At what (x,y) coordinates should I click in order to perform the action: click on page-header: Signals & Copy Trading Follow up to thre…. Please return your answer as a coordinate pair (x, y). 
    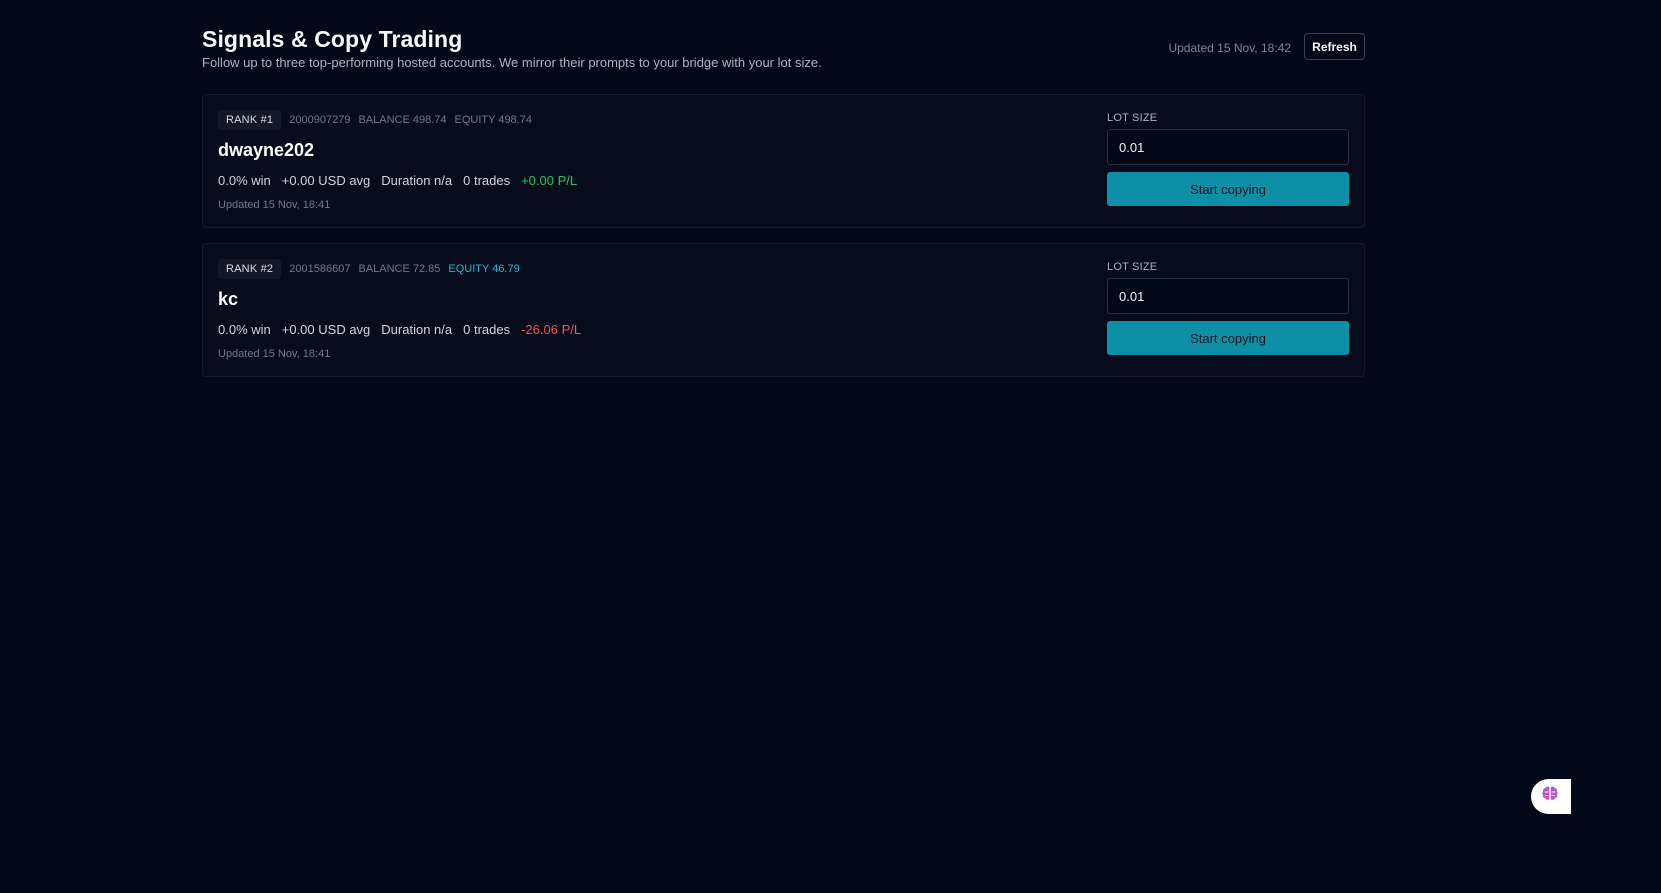
    Looking at the image, I should click on (783, 52).